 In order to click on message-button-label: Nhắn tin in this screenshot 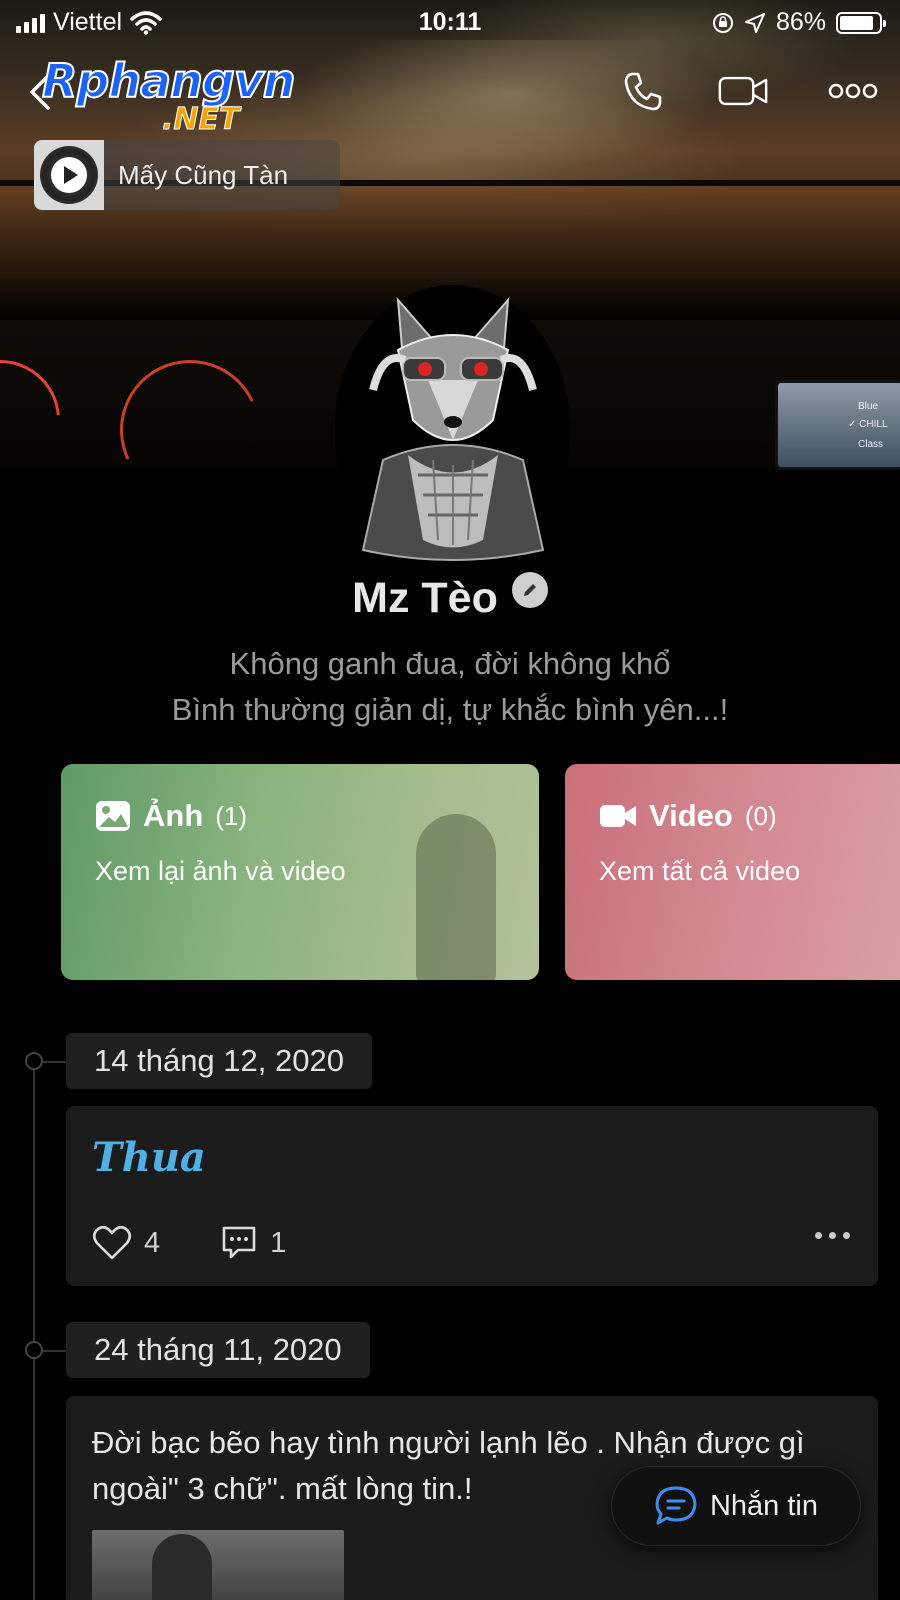, I will do `click(763, 1505)`.